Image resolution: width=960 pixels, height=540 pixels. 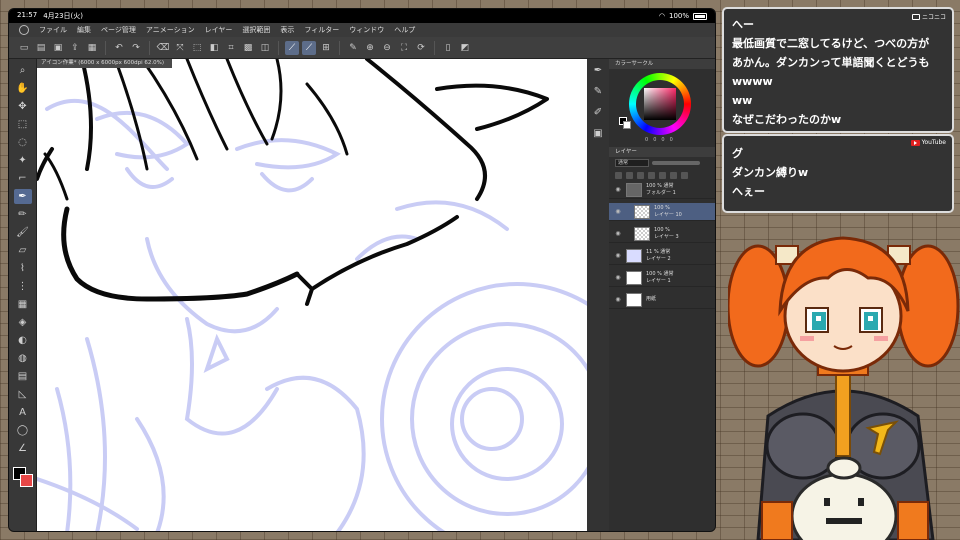 I want to click on deselect-icon: ⬚, so click(x=197, y=48).